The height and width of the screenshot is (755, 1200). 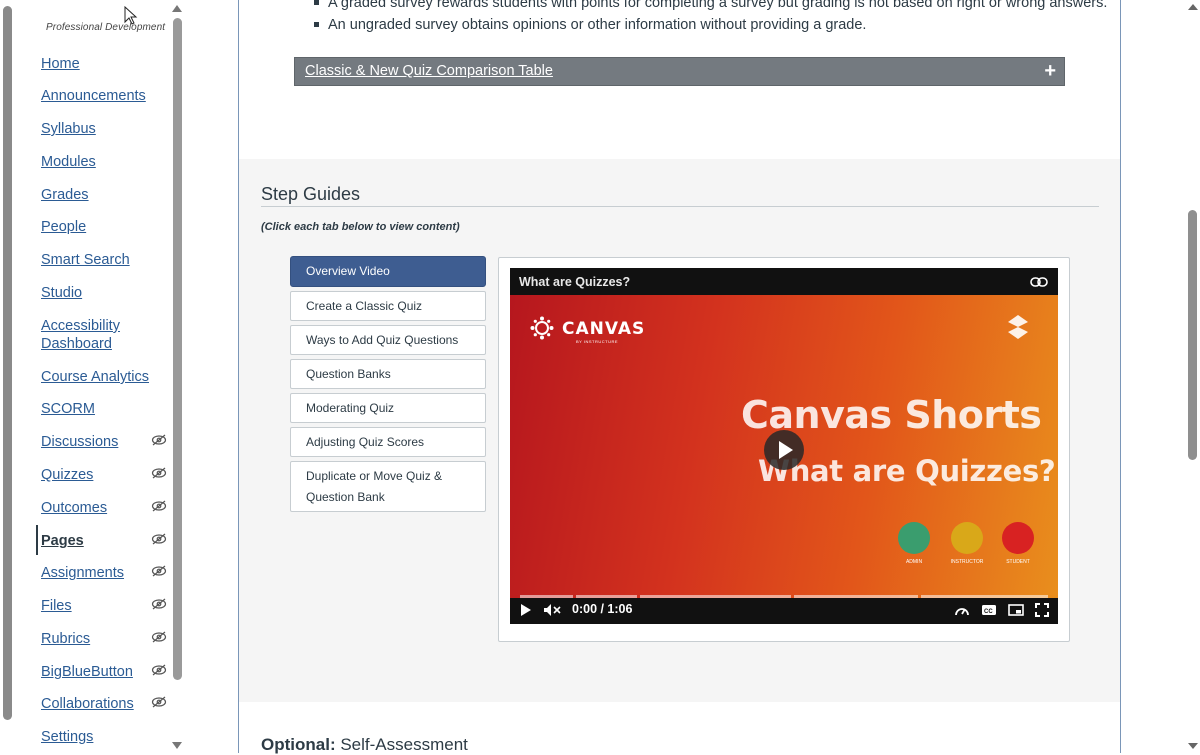 What do you see at coordinates (105, 442) in the screenshot?
I see `nav-item-discussions: Discussions` at bounding box center [105, 442].